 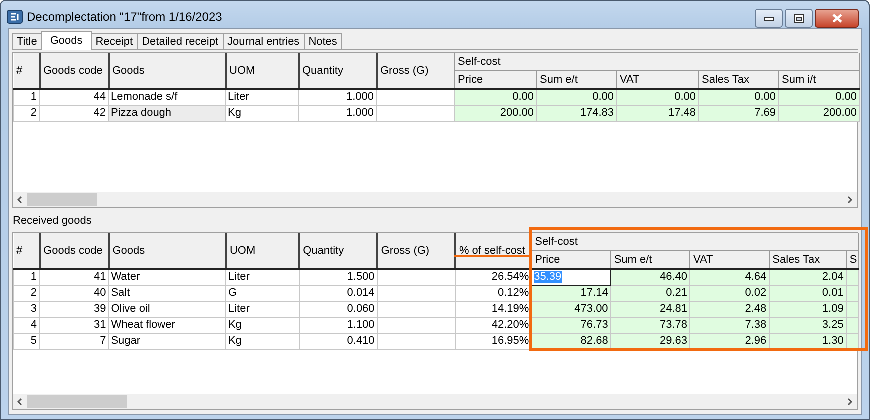 I want to click on table-cell: 1.000, so click(x=337, y=114).